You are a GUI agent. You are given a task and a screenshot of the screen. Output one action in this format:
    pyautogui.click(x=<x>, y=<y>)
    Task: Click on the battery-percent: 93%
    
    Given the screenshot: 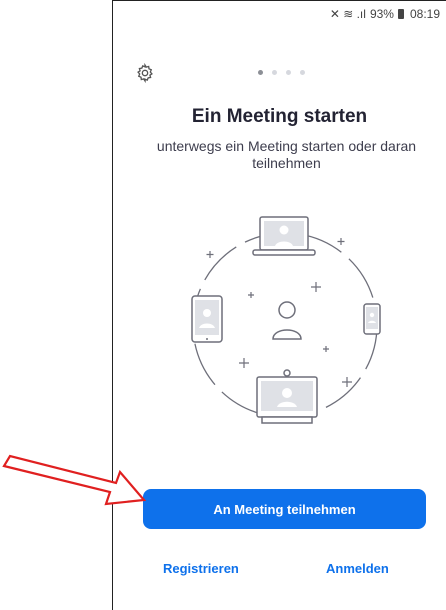 What is the action you would take?
    pyautogui.click(x=381, y=14)
    